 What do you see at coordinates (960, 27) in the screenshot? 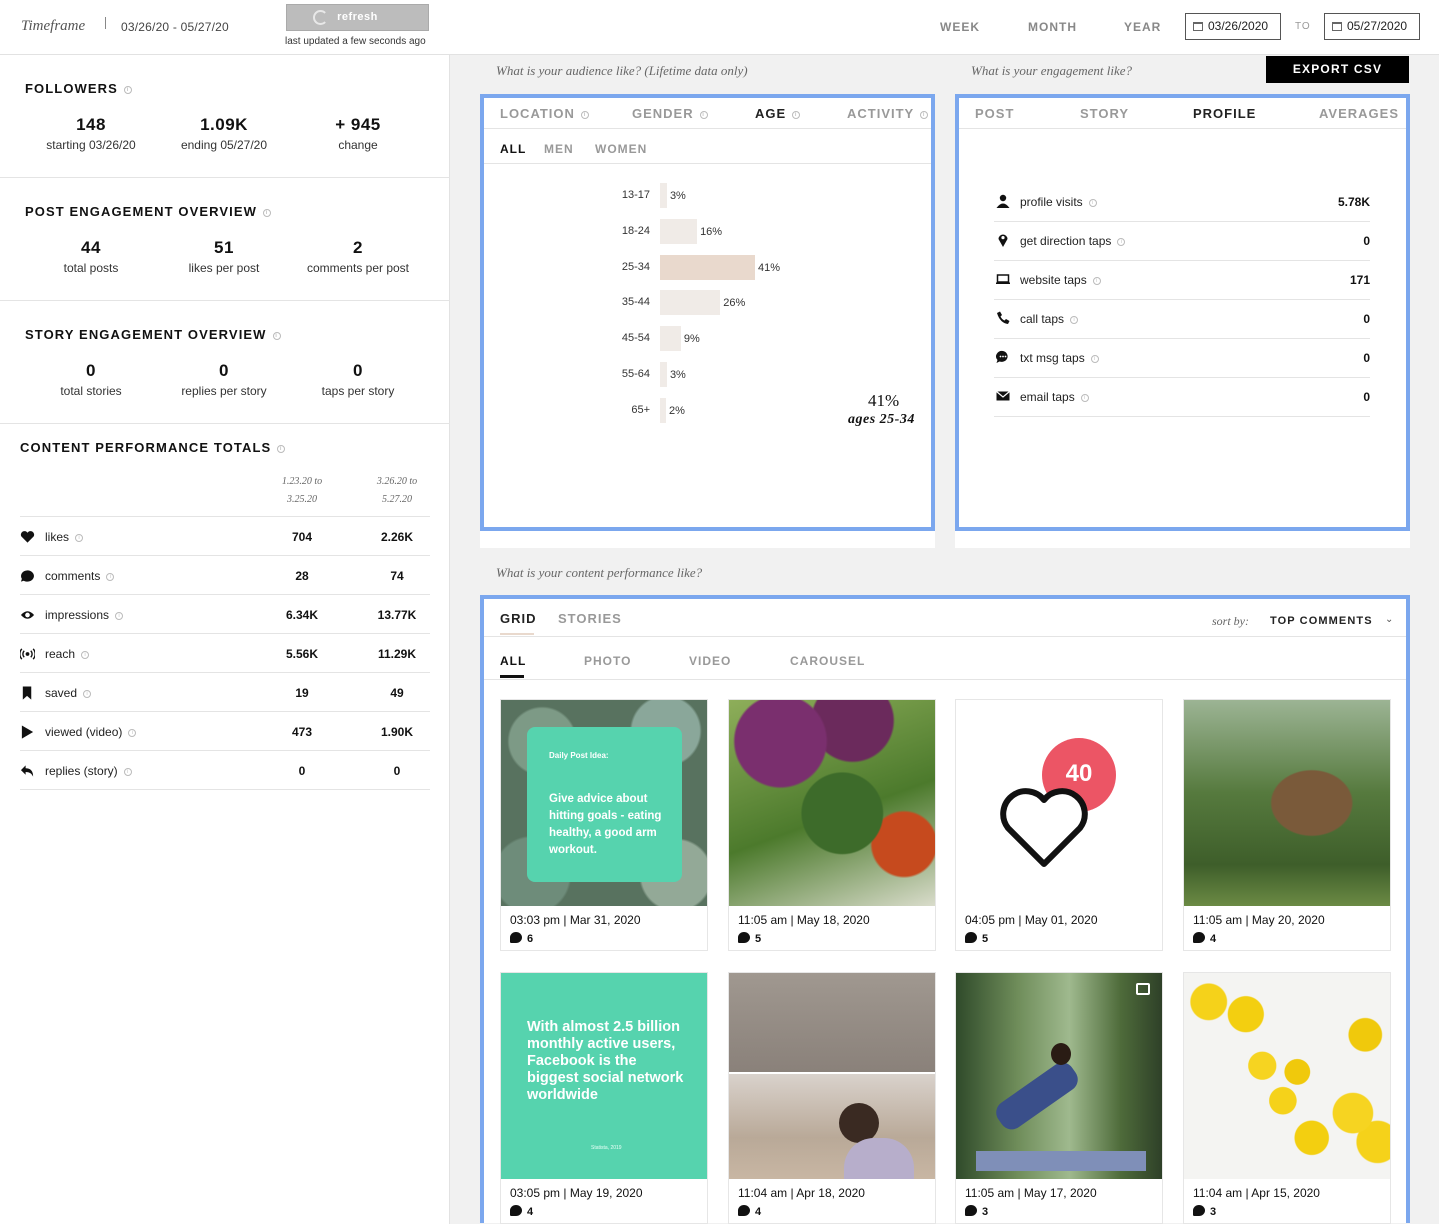
I see `tab-week: WEEK` at bounding box center [960, 27].